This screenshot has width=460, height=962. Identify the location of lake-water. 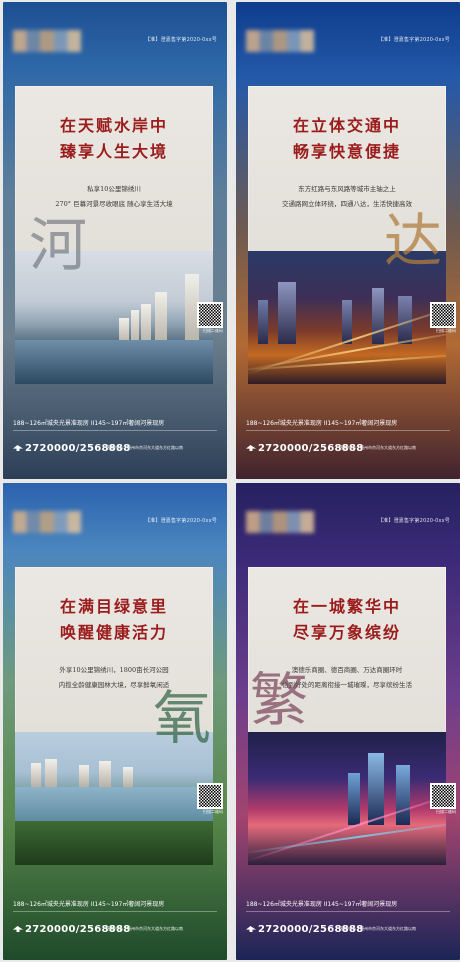
(114, 805).